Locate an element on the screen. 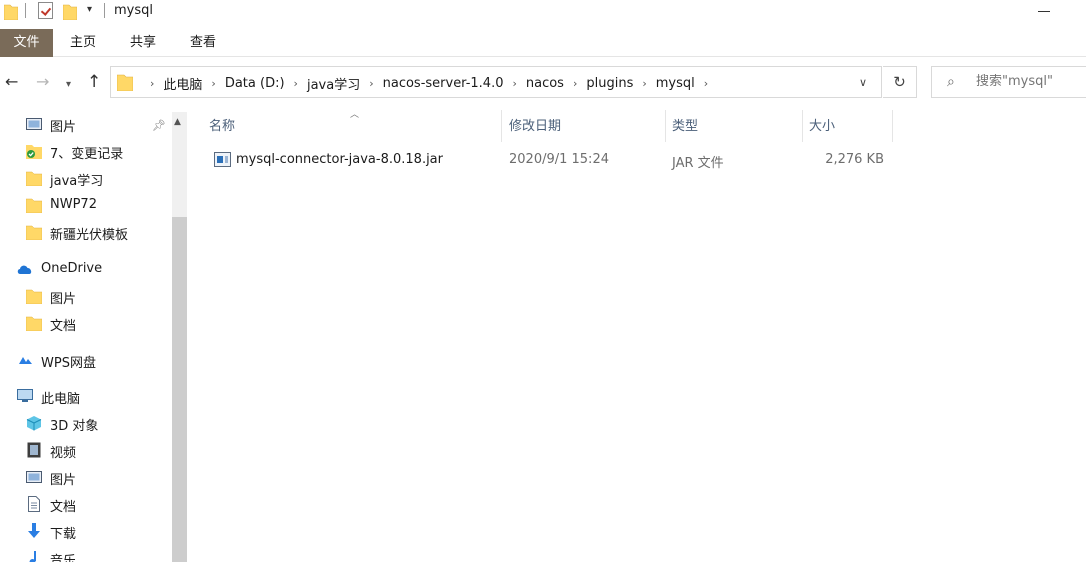 This screenshot has width=1086, height=562. sidebar-item-label: 此电脑 is located at coordinates (61, 399).